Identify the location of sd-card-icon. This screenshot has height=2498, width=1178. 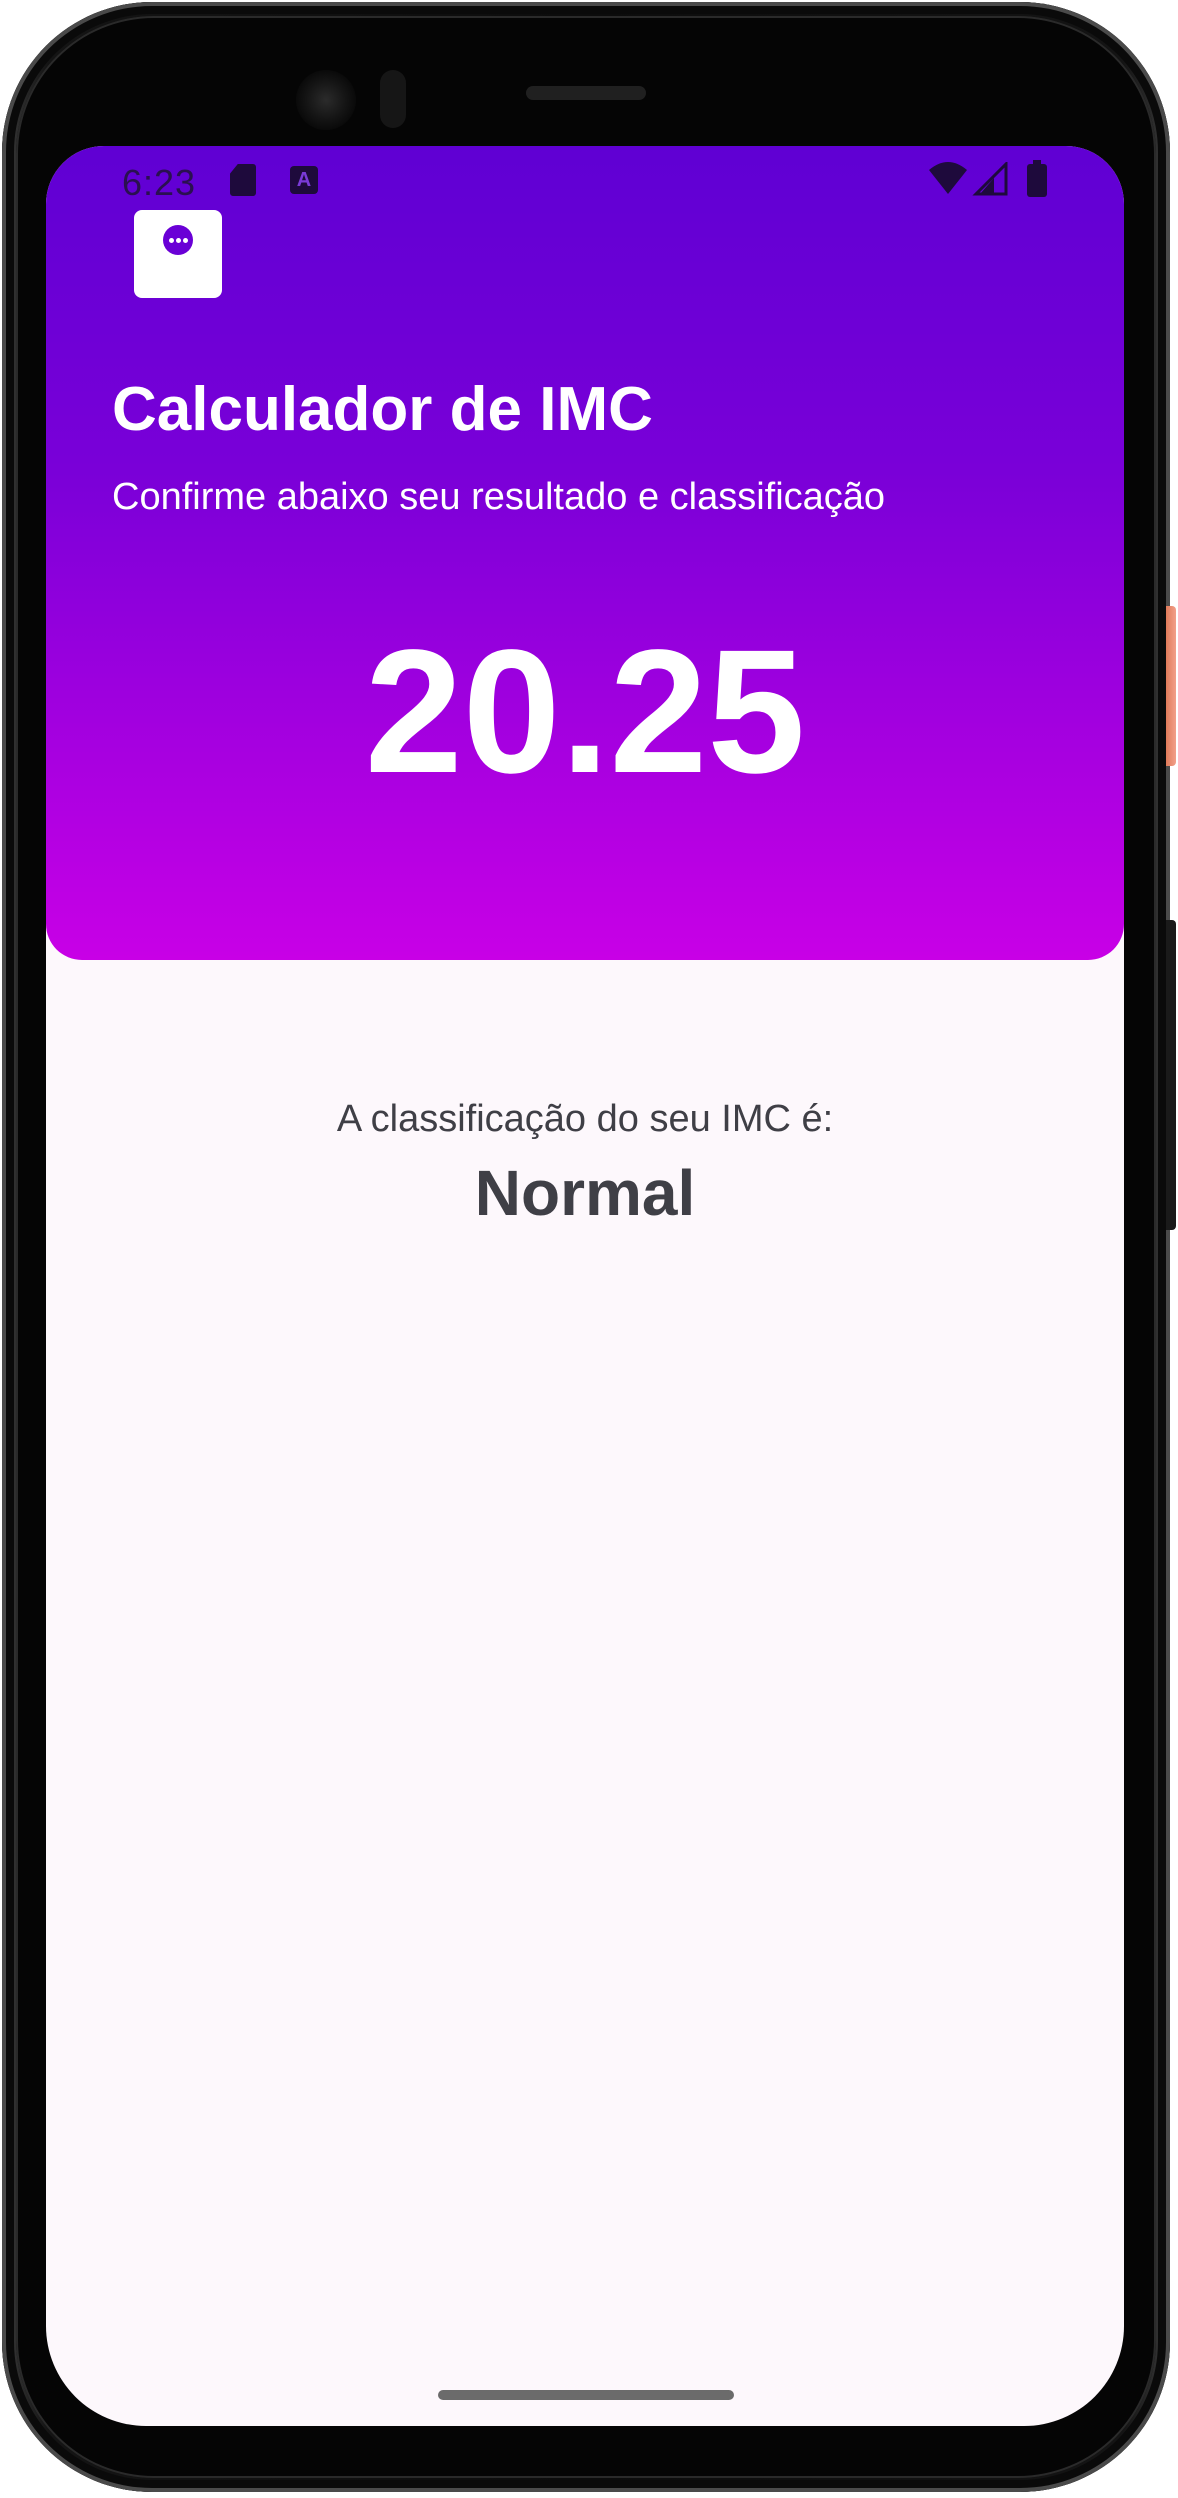
(243, 180).